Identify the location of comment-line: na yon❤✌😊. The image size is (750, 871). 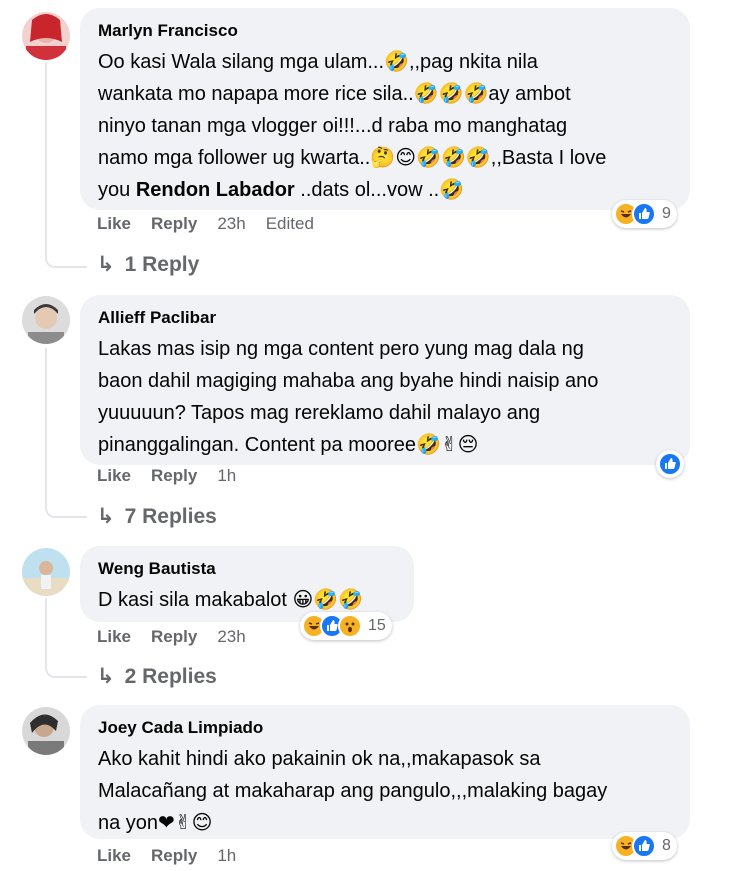
(155, 823).